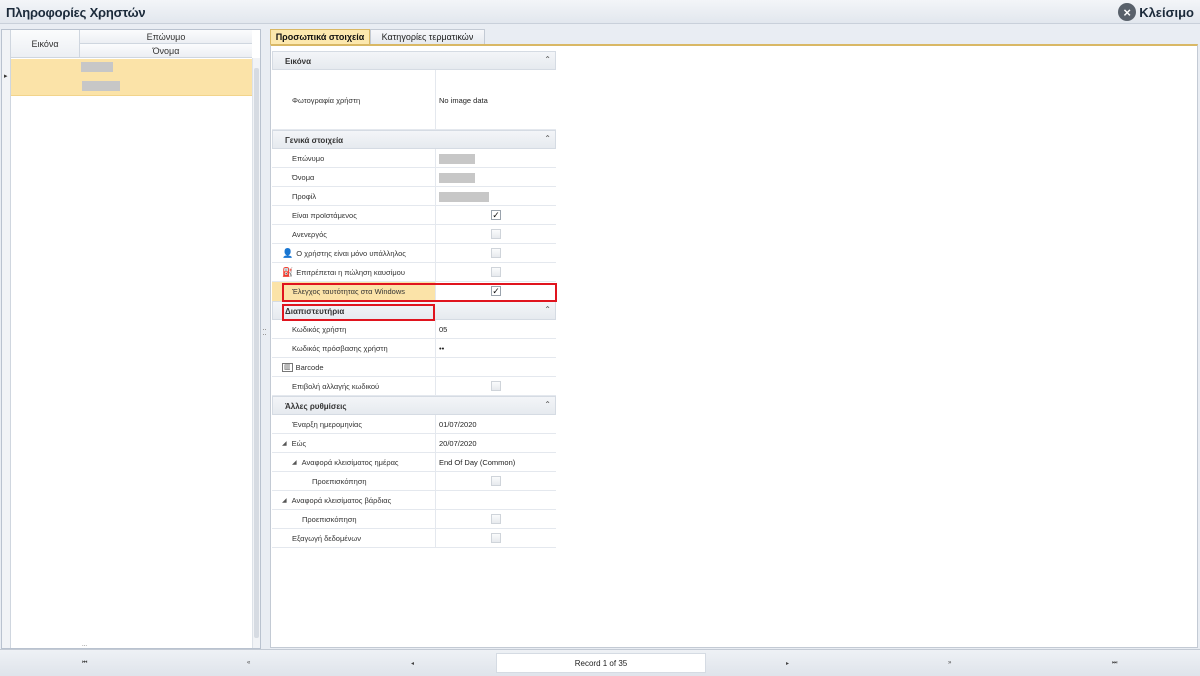  What do you see at coordinates (414, 196) in the screenshot?
I see `row-profile: Προφίλ` at bounding box center [414, 196].